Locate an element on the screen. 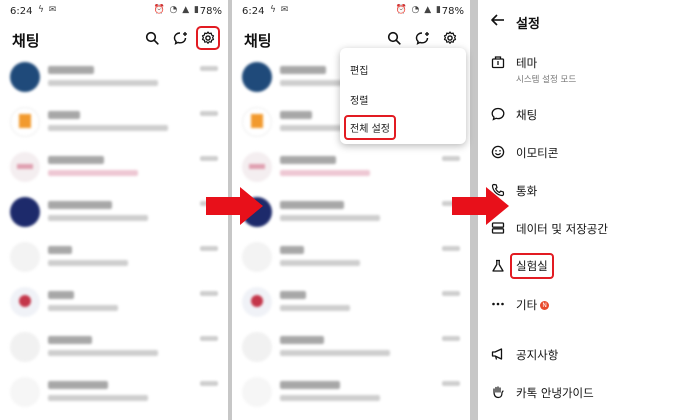 The image size is (700, 420). flask-icon is located at coordinates (498, 266).